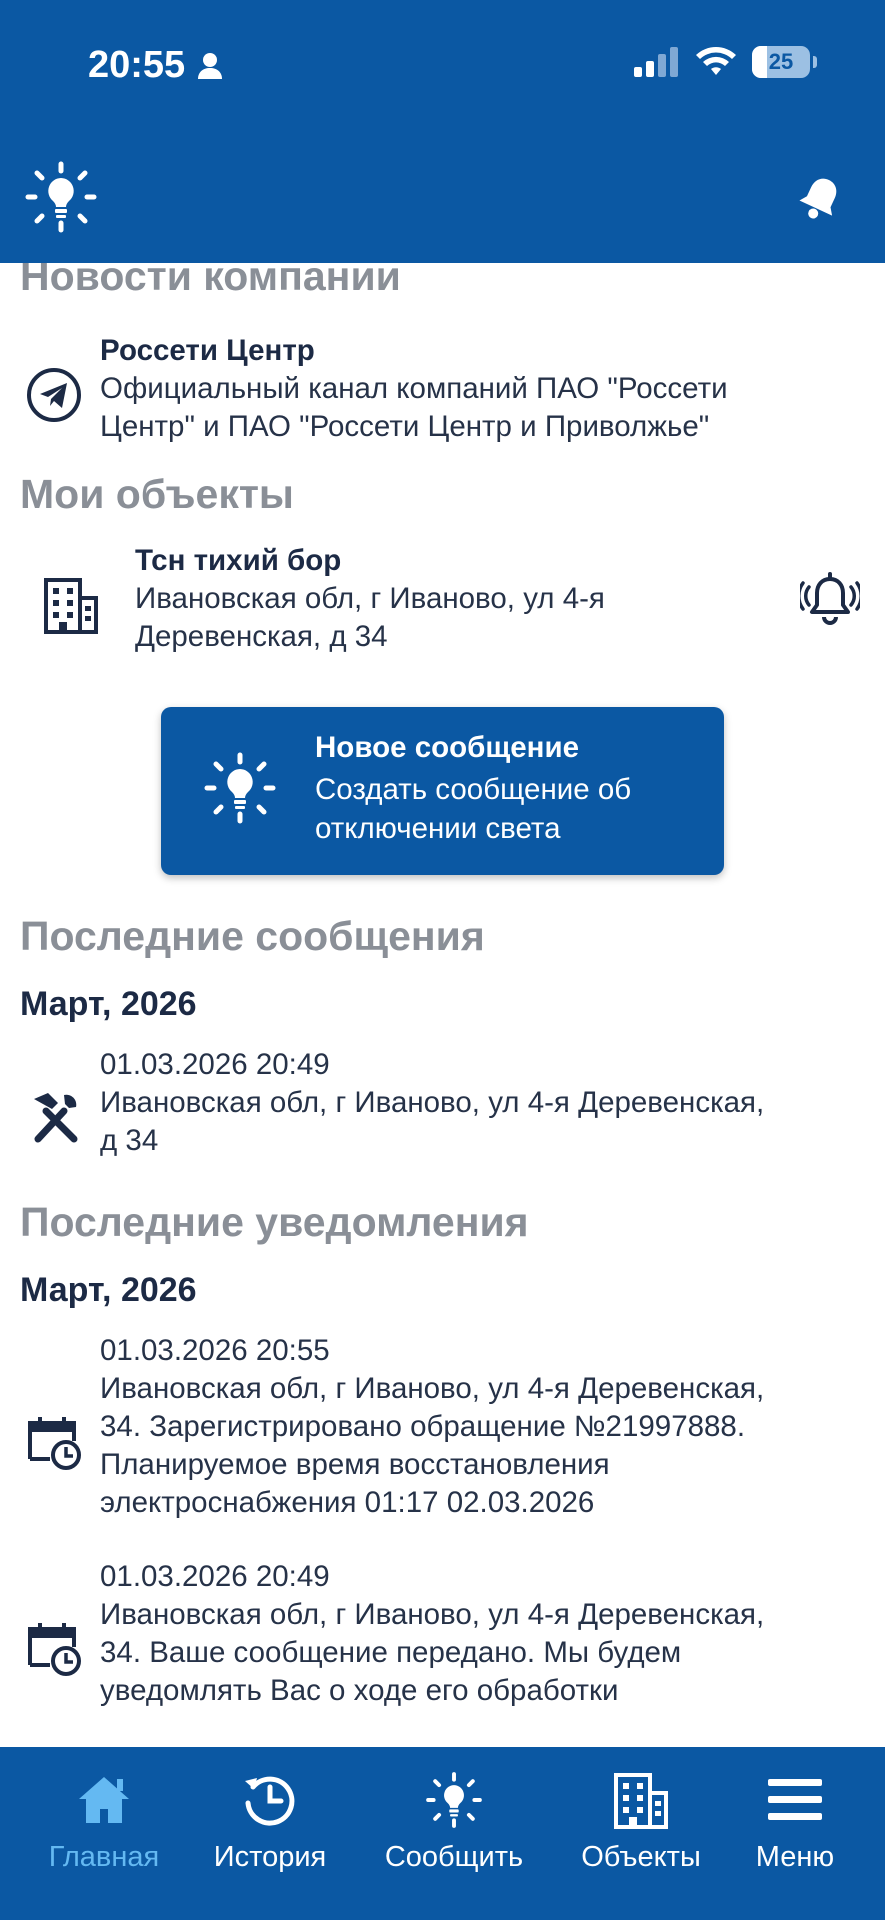 This screenshot has width=885, height=1920. What do you see at coordinates (510, 809) in the screenshot?
I see `new-message-subtitle: Создать сообщение об отключении света` at bounding box center [510, 809].